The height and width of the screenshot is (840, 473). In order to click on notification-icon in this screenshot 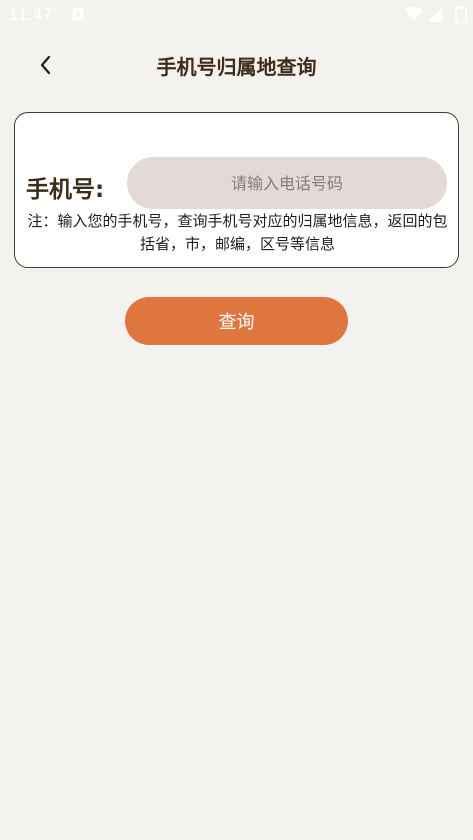, I will do `click(78, 14)`.